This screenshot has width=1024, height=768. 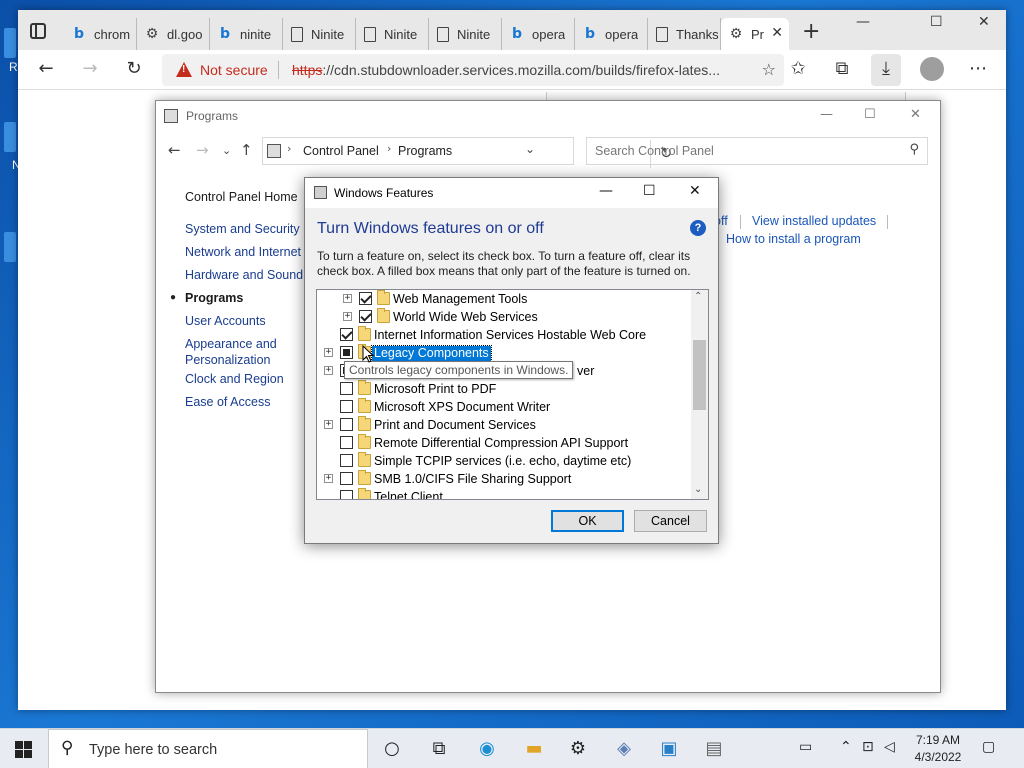 I want to click on installer-taskbar-icon: ▤, so click(x=714, y=749).